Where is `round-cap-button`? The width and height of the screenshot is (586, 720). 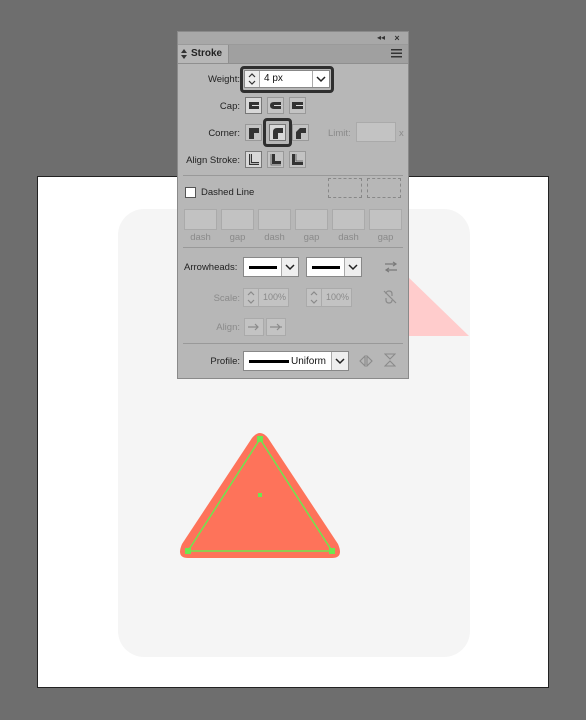
round-cap-button is located at coordinates (275, 105).